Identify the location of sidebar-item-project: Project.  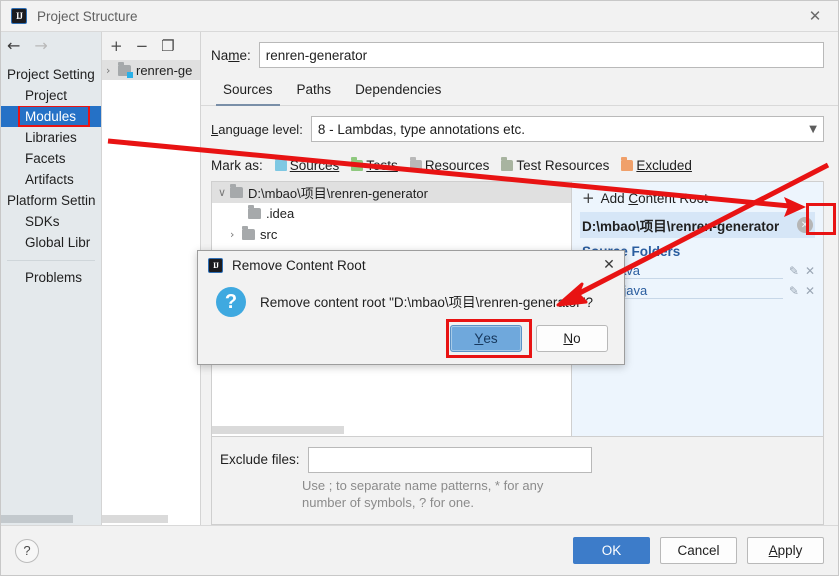
(51, 95).